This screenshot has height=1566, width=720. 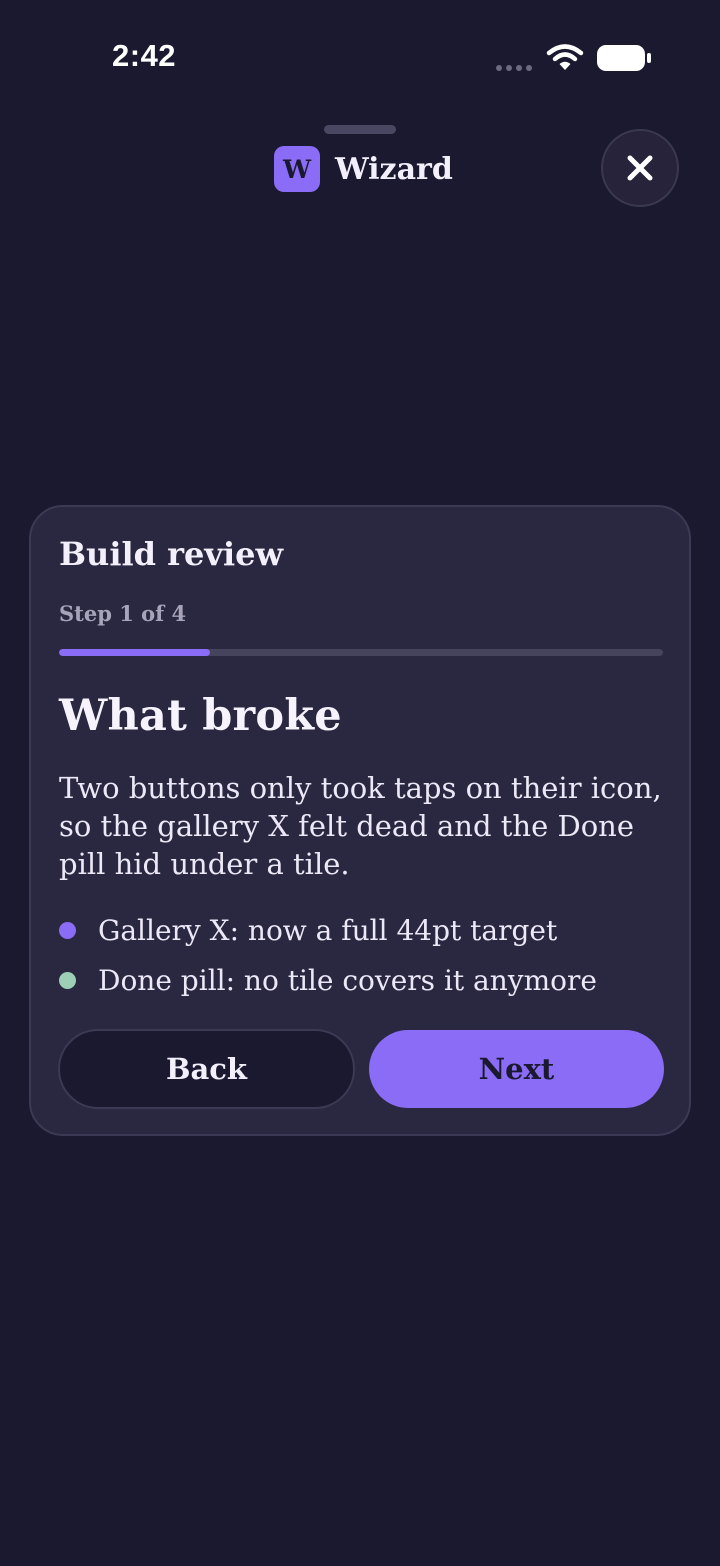 What do you see at coordinates (514, 68) in the screenshot?
I see `signal-dots-icon` at bounding box center [514, 68].